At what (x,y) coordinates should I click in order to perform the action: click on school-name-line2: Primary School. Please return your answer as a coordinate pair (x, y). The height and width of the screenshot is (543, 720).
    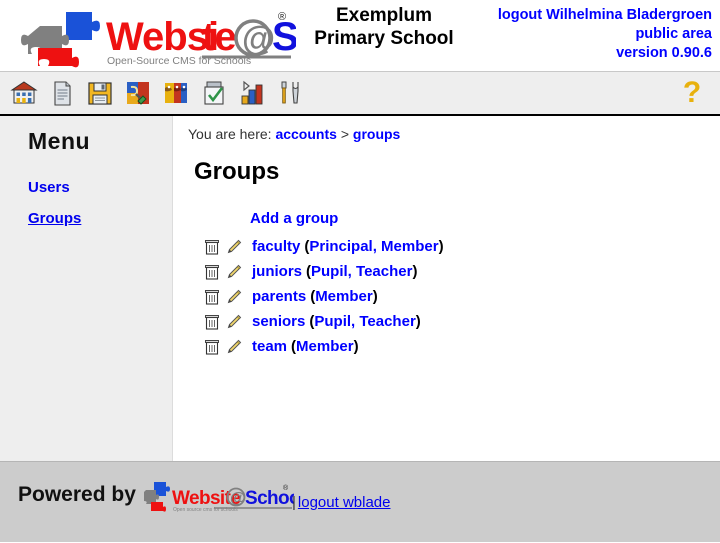
    Looking at the image, I should click on (384, 38).